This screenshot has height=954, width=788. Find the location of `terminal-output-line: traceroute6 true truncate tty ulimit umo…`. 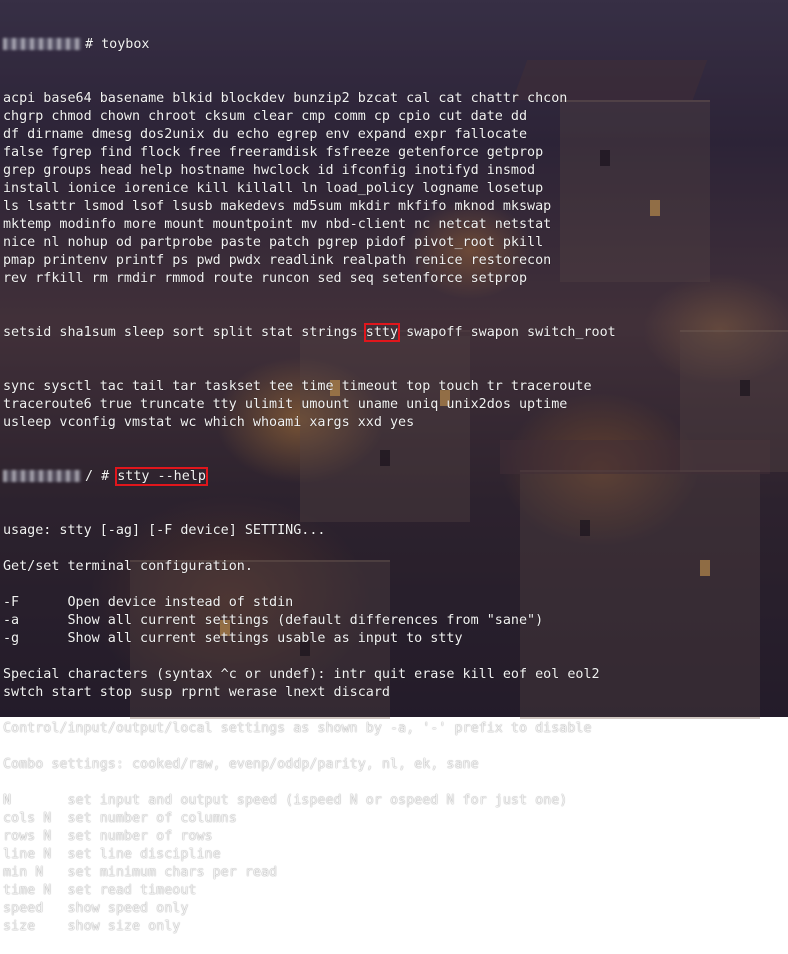

terminal-output-line: traceroute6 true truncate tty ulimit umo… is located at coordinates (285, 404).